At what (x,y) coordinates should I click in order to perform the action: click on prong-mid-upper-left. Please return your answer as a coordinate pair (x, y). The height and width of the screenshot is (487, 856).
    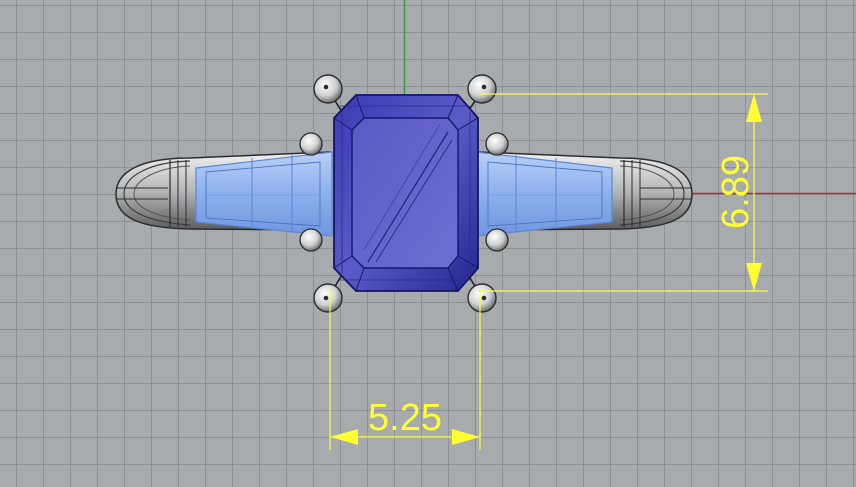
    Looking at the image, I should click on (311, 144).